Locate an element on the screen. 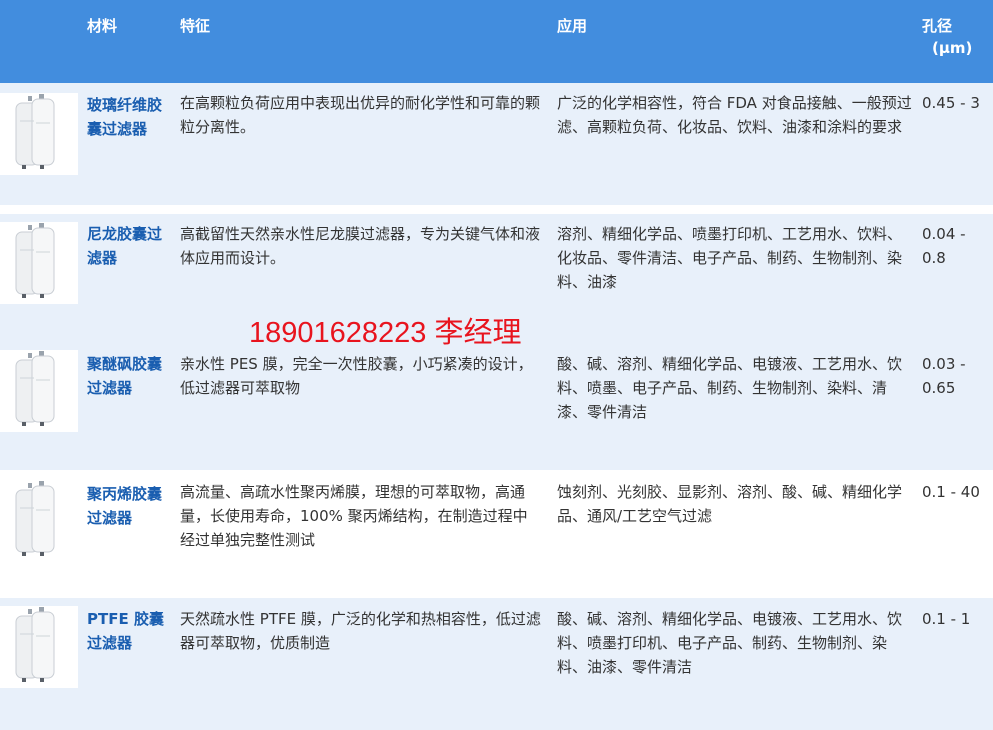  material-name: PTFE 胶囊过滤器 is located at coordinates (125, 631).